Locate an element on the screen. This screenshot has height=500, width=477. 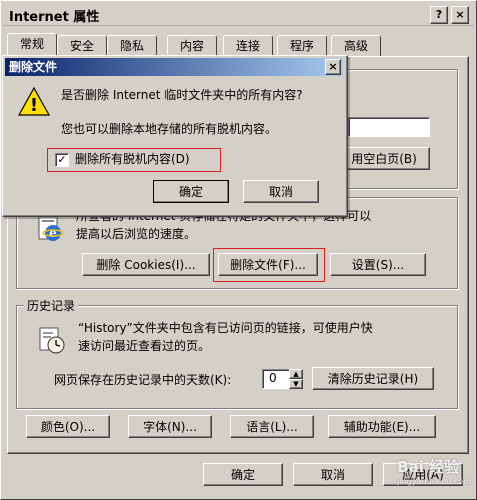
close-button: × is located at coordinates (460, 15).